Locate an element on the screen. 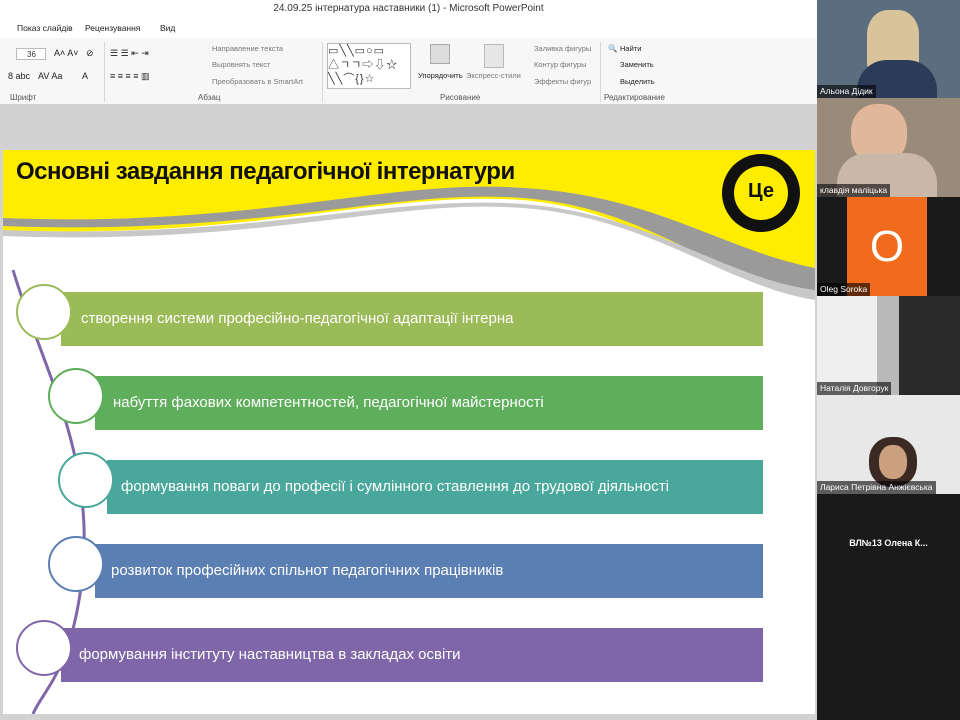 This screenshot has width=960, height=720. participant-tile: Альона Дідик is located at coordinates (888, 49).